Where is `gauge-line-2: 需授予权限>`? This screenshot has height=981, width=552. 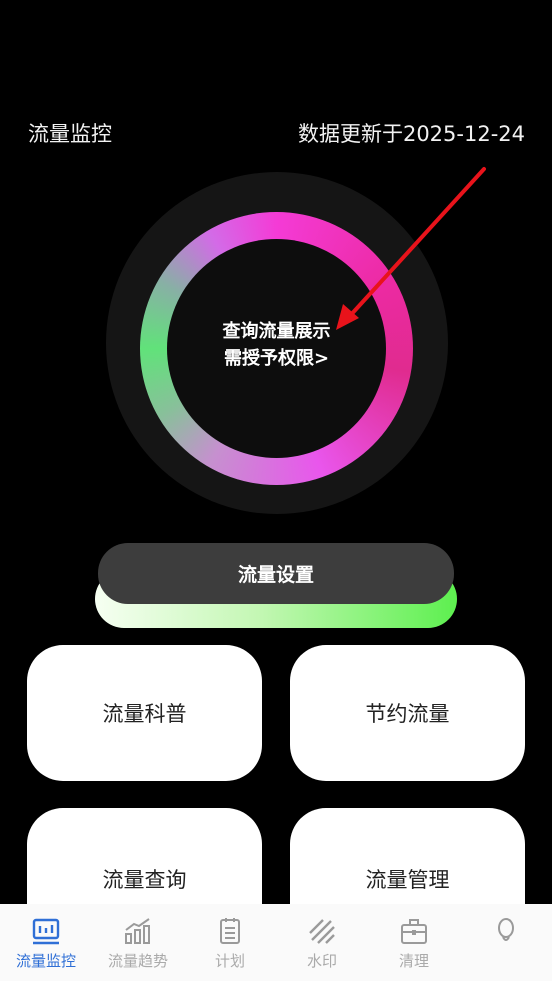 gauge-line-2: 需授予权限> is located at coordinates (276, 358).